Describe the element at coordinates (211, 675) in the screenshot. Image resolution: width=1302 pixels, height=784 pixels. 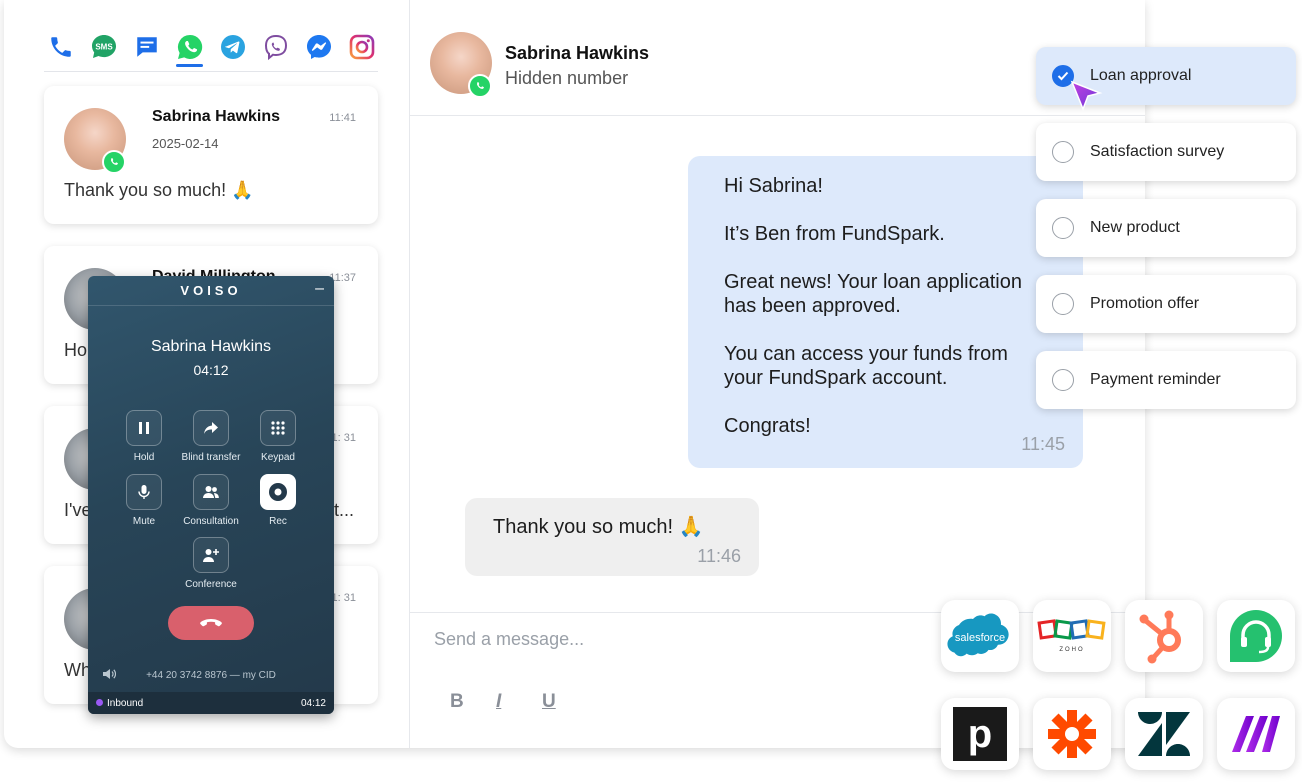
I see `caller-id: +44 20 3742 8876 — my CID` at that location.